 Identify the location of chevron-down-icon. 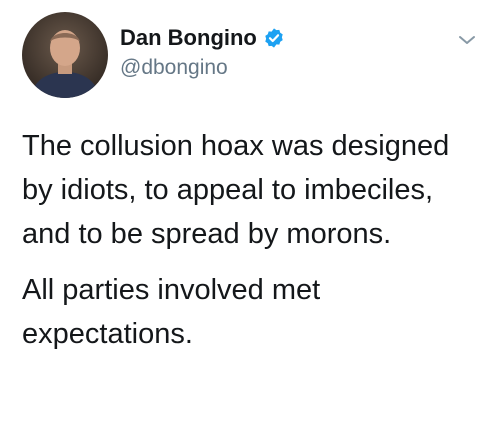
(467, 40).